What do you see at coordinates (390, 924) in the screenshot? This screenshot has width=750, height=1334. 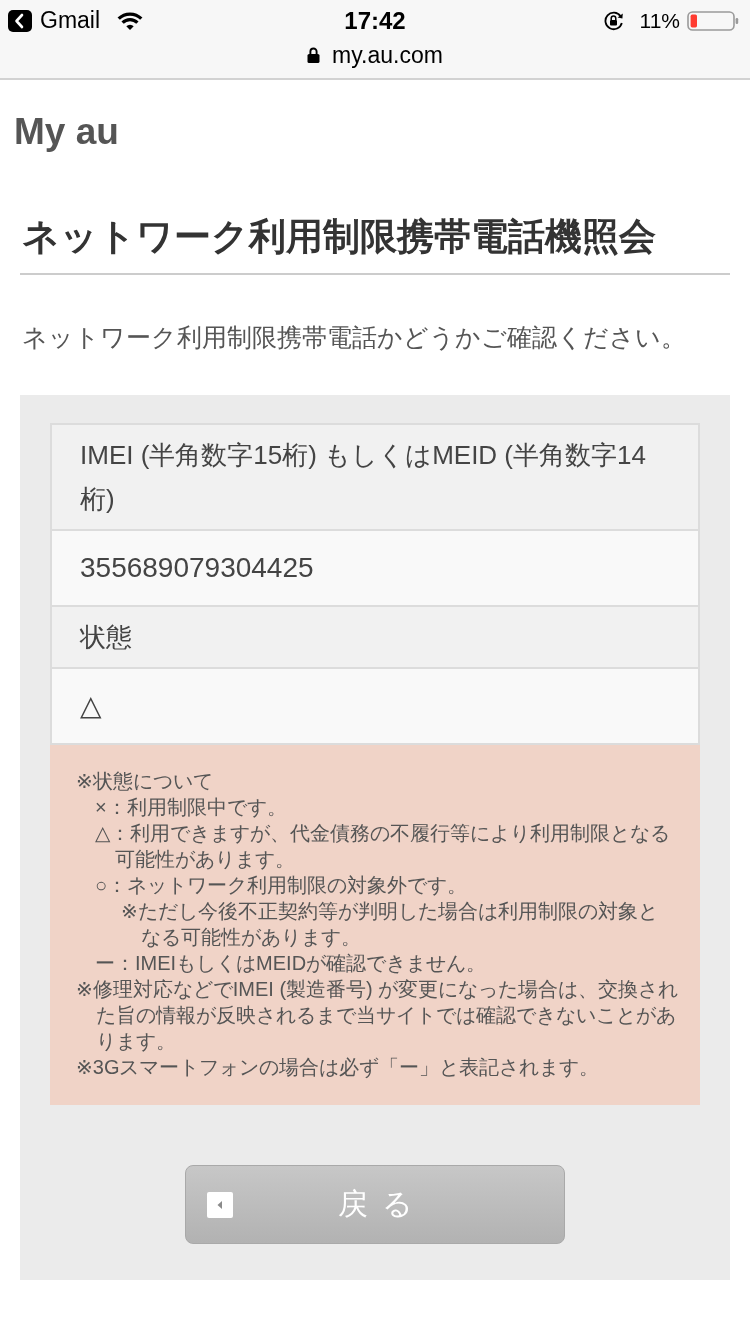 I see `note-text: ※ただし今後不正契約等が判明した場合は利用制限の対象となる可能性があります。` at bounding box center [390, 924].